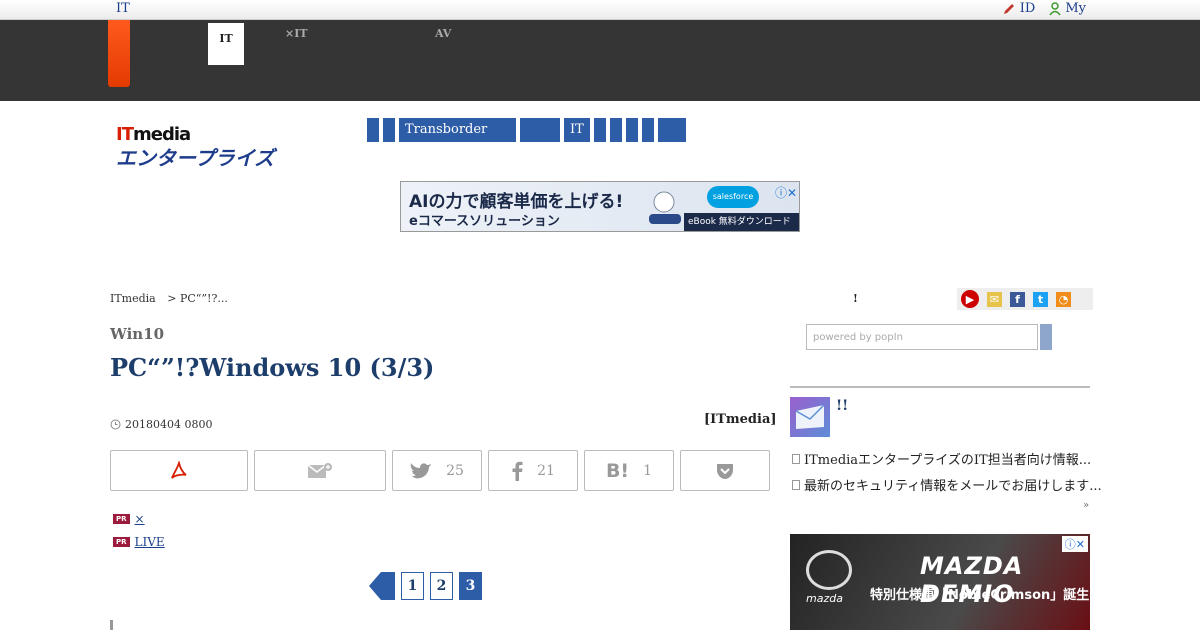 Image resolution: width=1200 pixels, height=630 pixels. I want to click on site-nav: IT ×IT AV, so click(600, 60).